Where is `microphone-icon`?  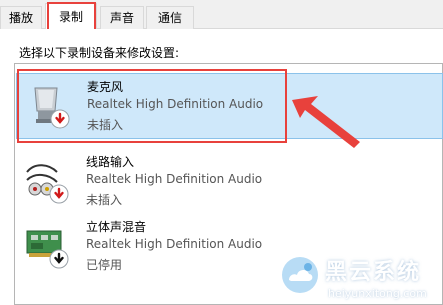
microphone-icon is located at coordinates (52, 108).